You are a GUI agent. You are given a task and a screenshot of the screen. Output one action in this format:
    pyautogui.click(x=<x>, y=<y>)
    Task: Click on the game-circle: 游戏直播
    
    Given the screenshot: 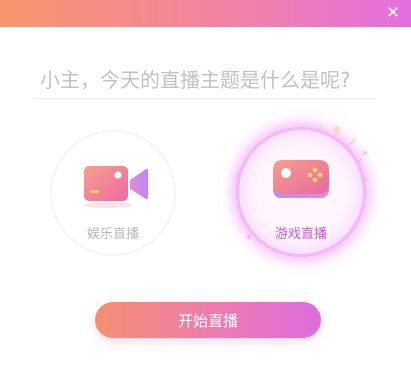 What is the action you would take?
    pyautogui.click(x=301, y=192)
    